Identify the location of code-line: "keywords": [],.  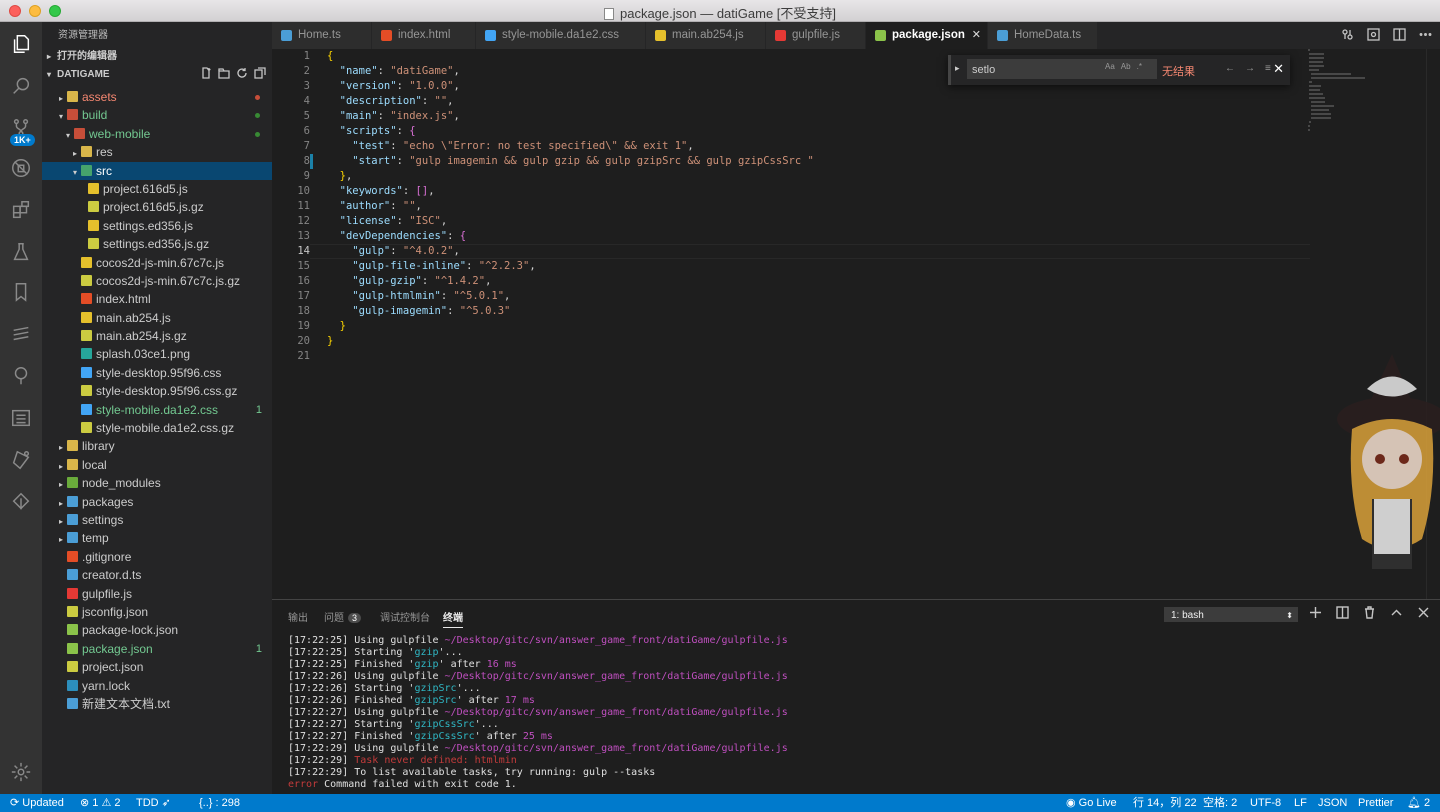
(827, 191).